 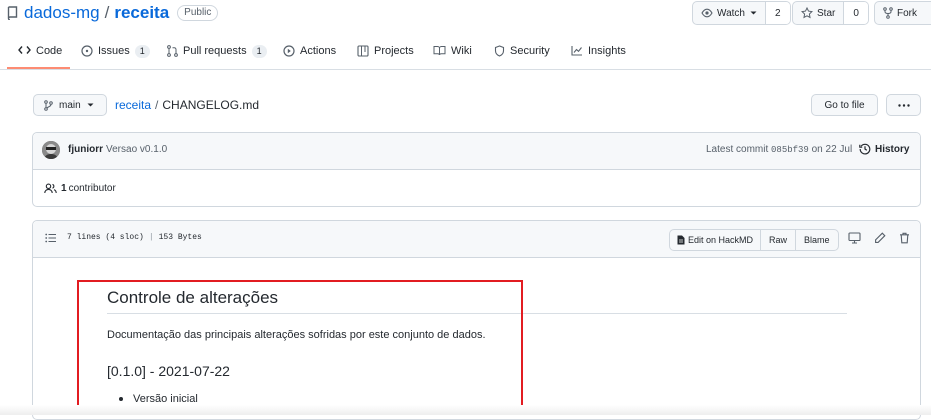 I want to click on avatar, so click(x=51, y=150).